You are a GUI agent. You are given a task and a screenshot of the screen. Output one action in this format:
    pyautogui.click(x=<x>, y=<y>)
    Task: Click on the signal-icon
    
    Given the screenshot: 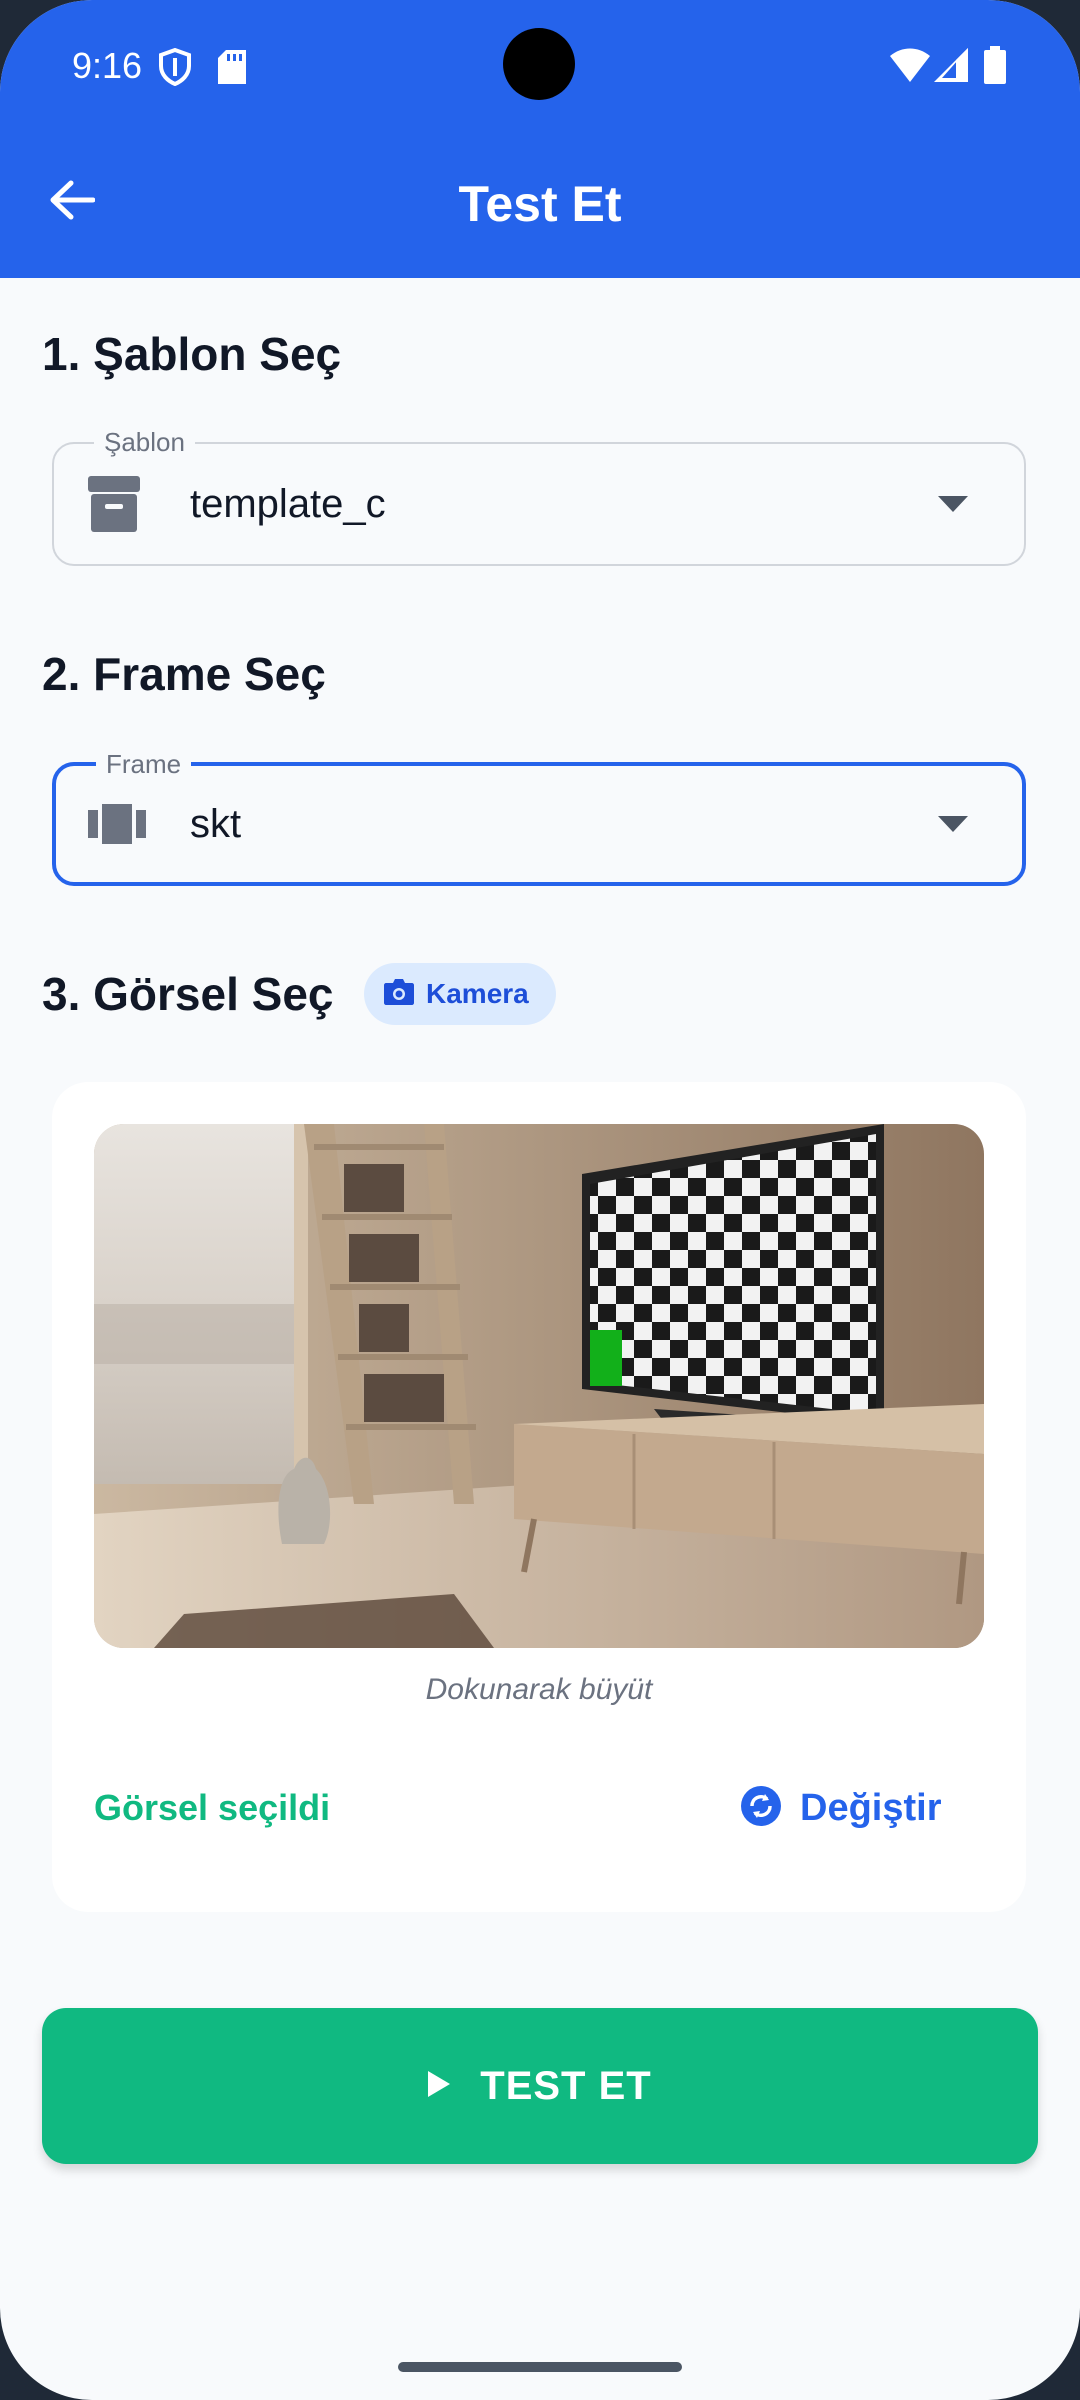 What is the action you would take?
    pyautogui.click(x=951, y=67)
    